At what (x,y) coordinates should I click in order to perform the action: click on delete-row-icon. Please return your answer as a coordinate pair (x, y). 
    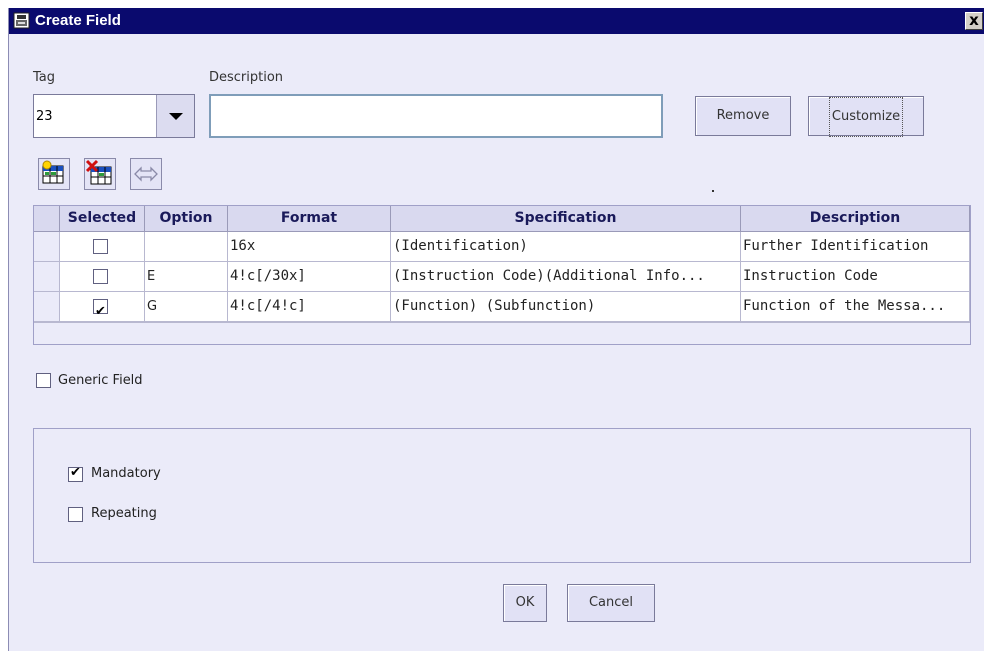
    Looking at the image, I should click on (98, 172).